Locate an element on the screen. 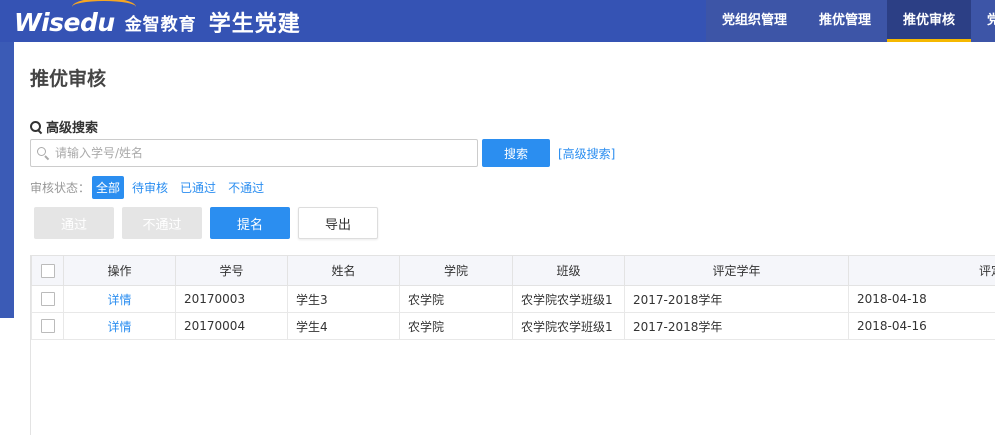 The height and width of the screenshot is (435, 995). advanced-search-label: 高级搜索 is located at coordinates (72, 128).